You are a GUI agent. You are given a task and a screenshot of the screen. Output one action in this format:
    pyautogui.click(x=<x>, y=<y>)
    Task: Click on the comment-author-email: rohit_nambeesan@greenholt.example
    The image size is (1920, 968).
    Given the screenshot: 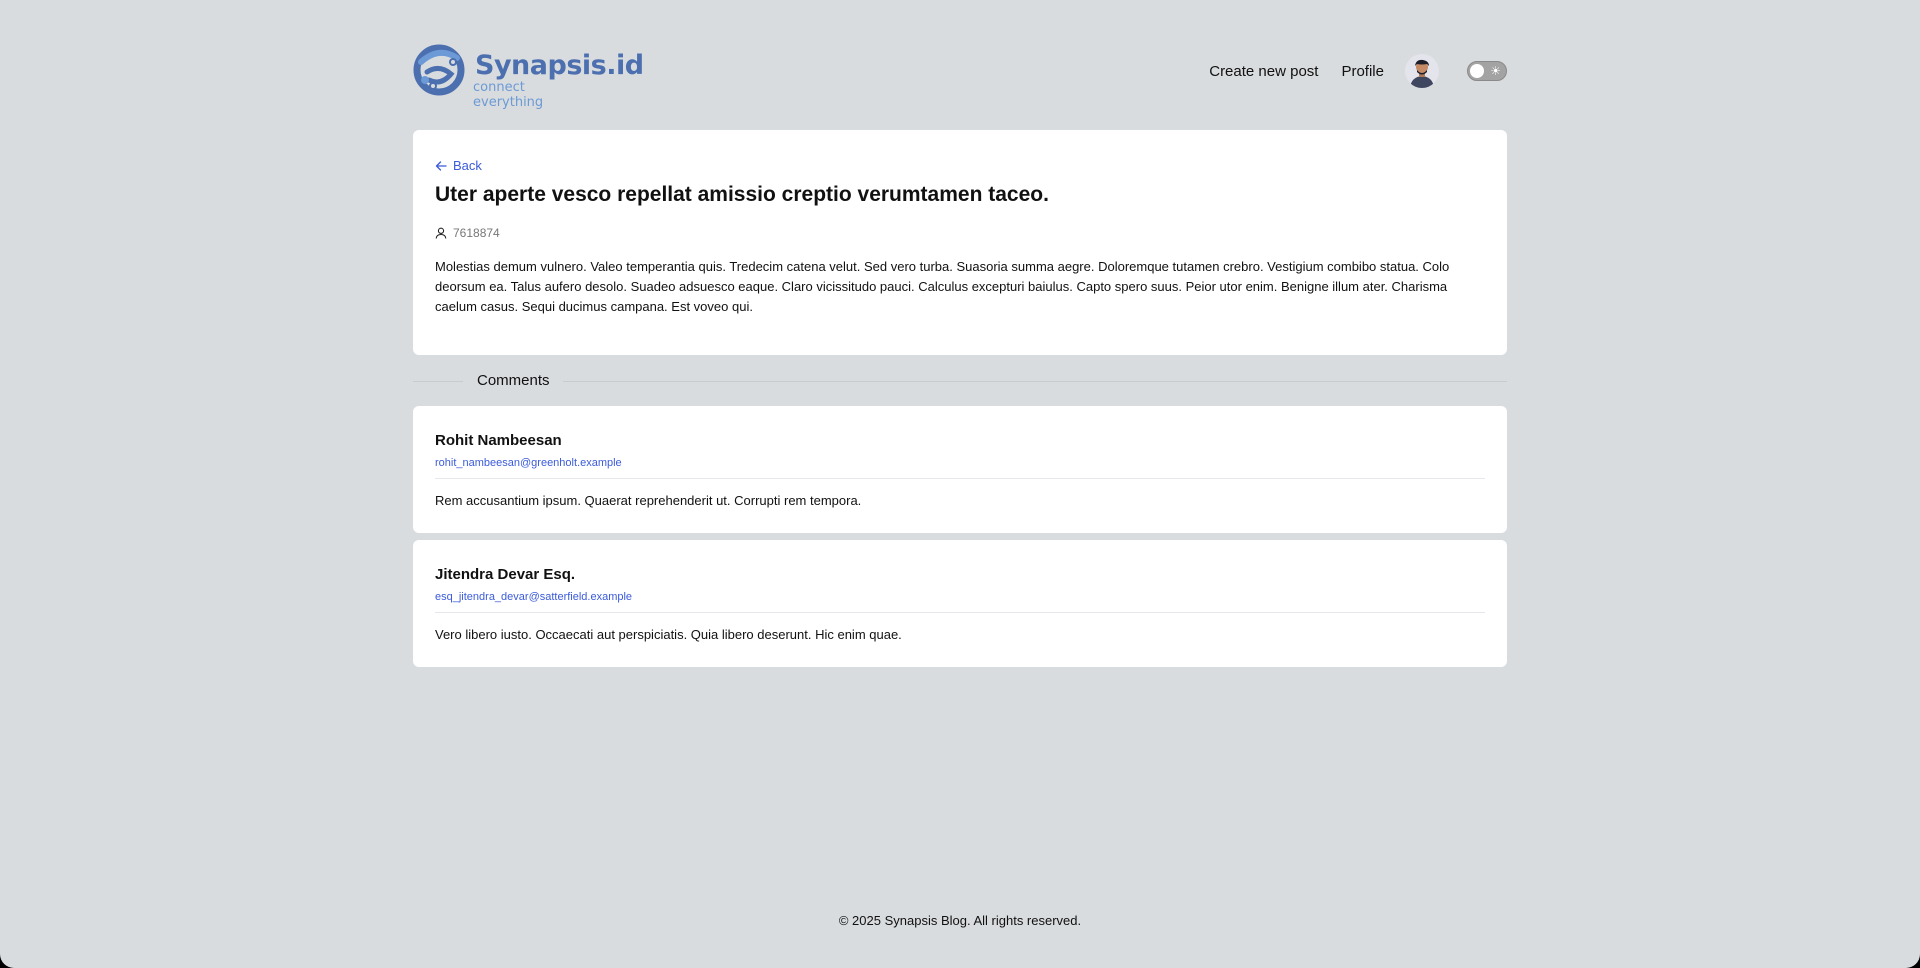 What is the action you would take?
    pyautogui.click(x=528, y=463)
    